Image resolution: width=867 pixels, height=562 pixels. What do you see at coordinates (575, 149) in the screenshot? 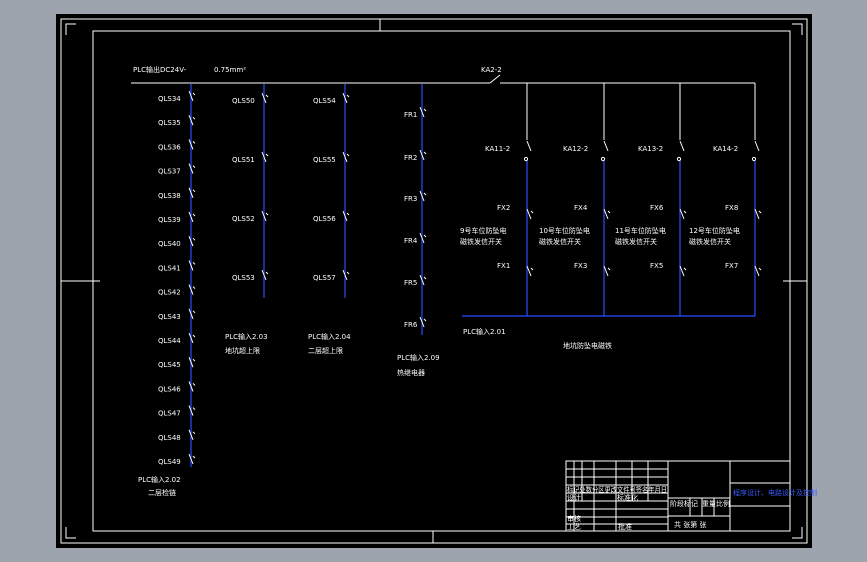
I see `ka-label: KA12-2` at bounding box center [575, 149].